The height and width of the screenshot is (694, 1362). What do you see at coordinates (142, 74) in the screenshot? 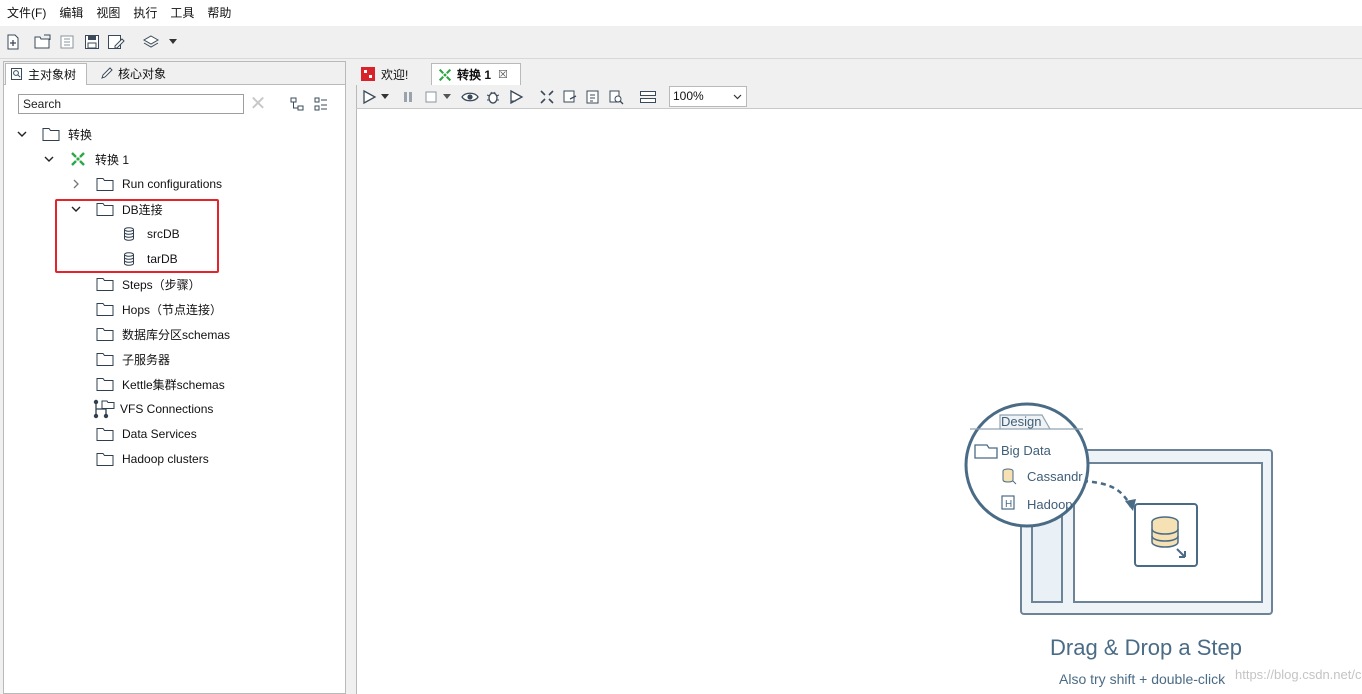
I see `tab-core-objects-label: 核心对象` at bounding box center [142, 74].